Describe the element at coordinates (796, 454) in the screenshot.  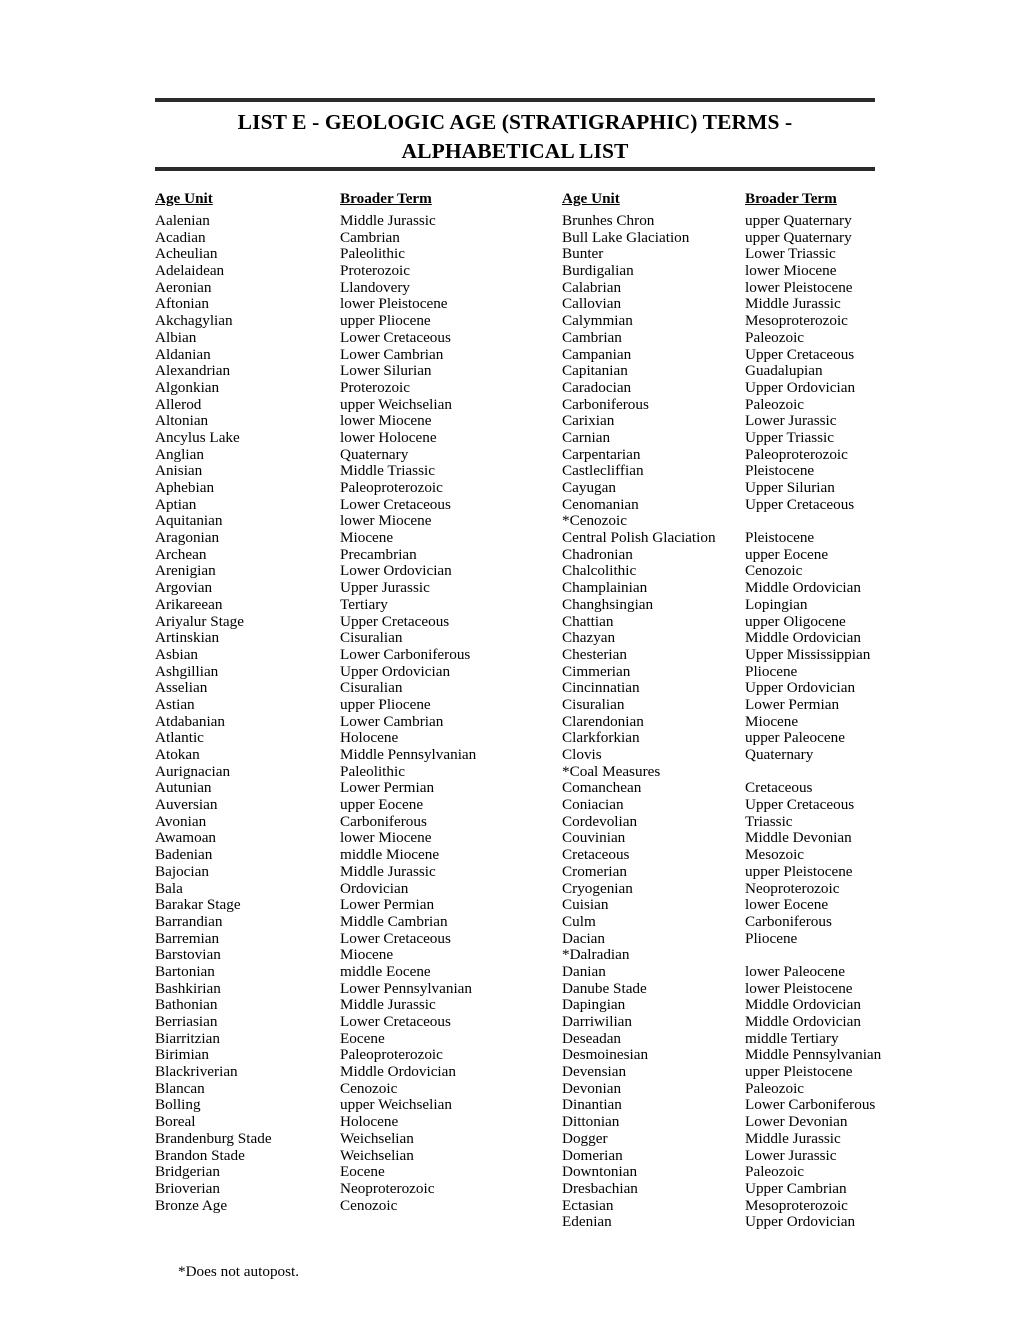
I see `broader-term-cell: Paleoproterozoic` at that location.